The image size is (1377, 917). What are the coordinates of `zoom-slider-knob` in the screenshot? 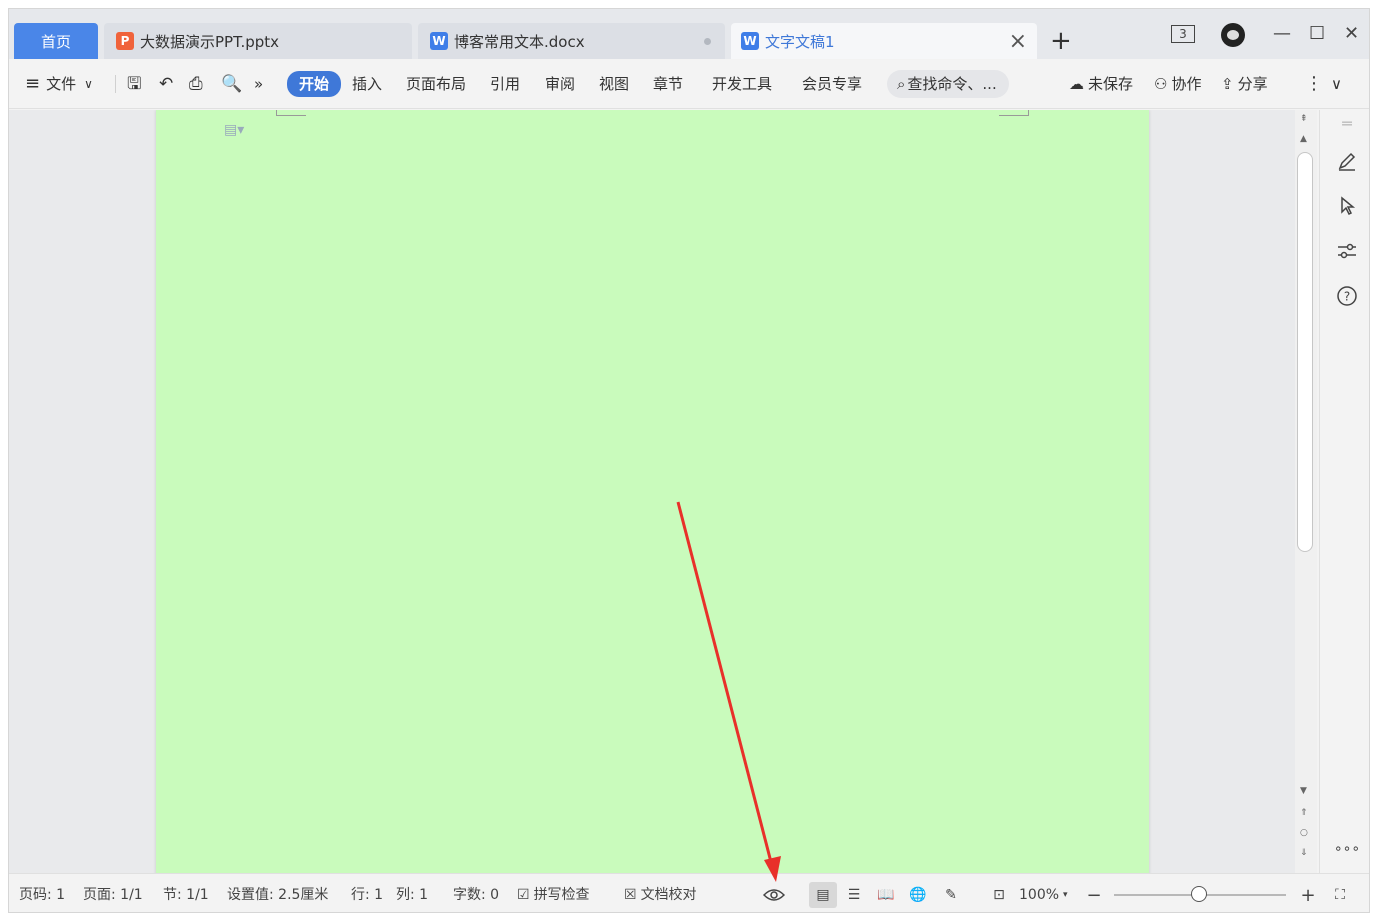 It's located at (1199, 894).